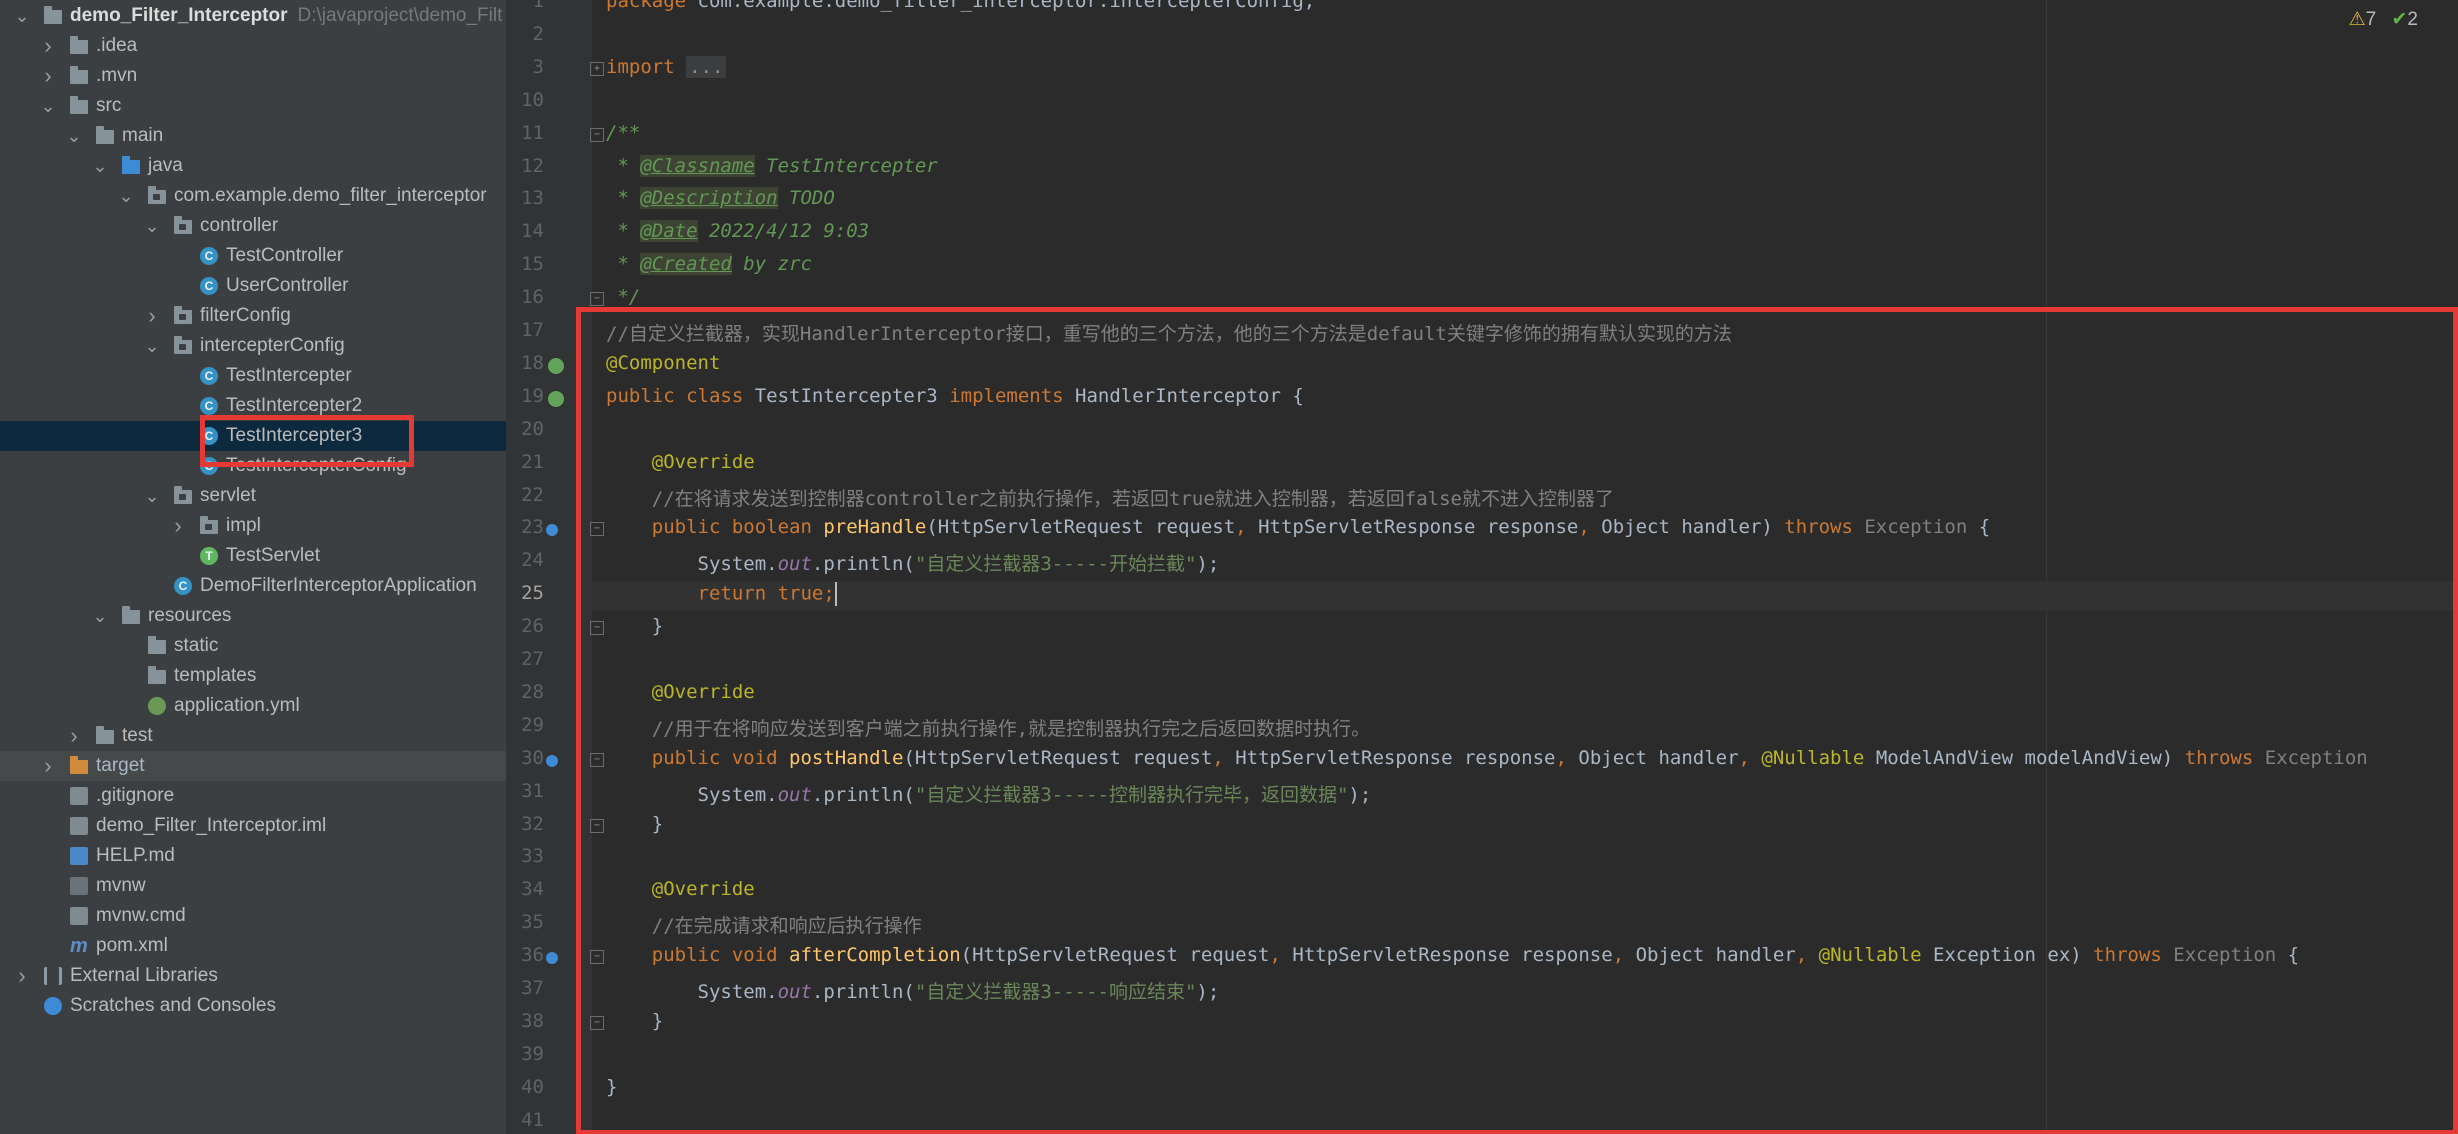 This screenshot has width=2458, height=1134. I want to click on line-number: 34, so click(525, 889).